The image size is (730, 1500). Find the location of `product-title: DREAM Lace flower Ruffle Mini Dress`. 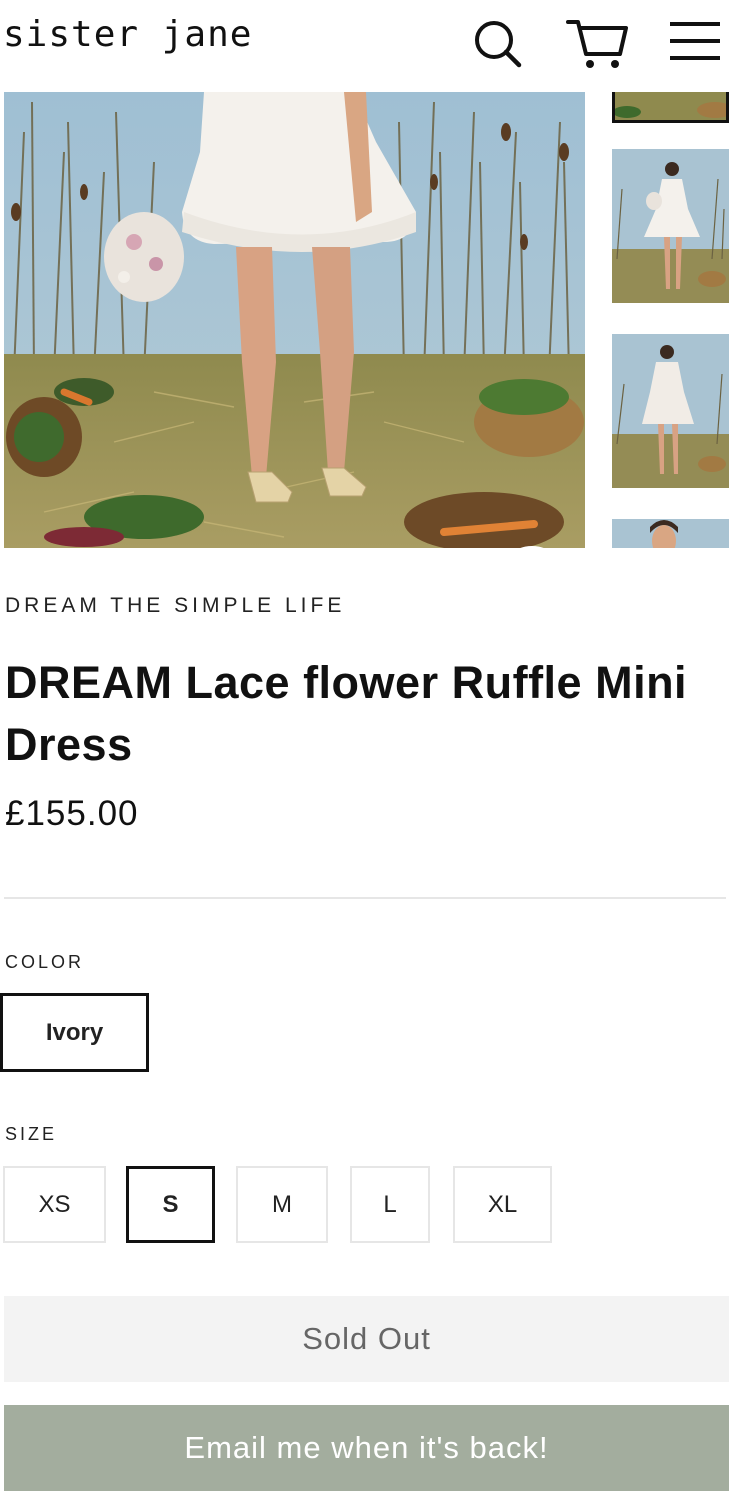

product-title: DREAM Lace flower Ruffle Mini Dress is located at coordinates (365, 714).